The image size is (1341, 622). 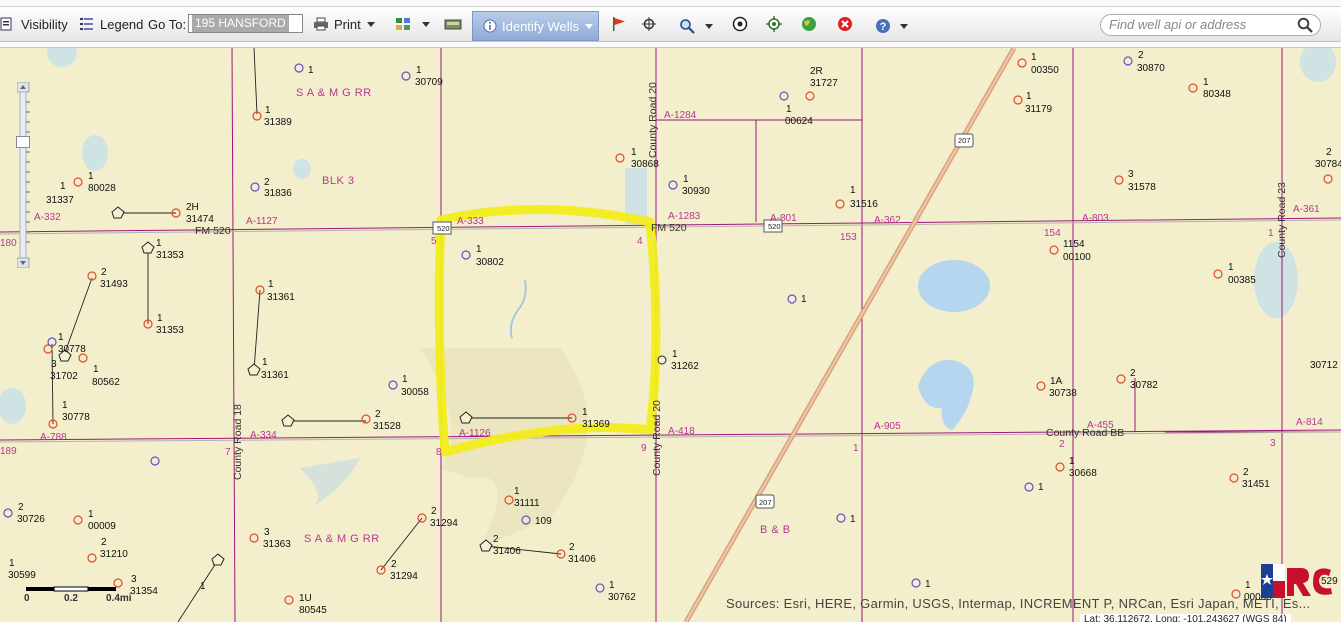 I want to click on well-api: 30599, so click(x=22, y=575).